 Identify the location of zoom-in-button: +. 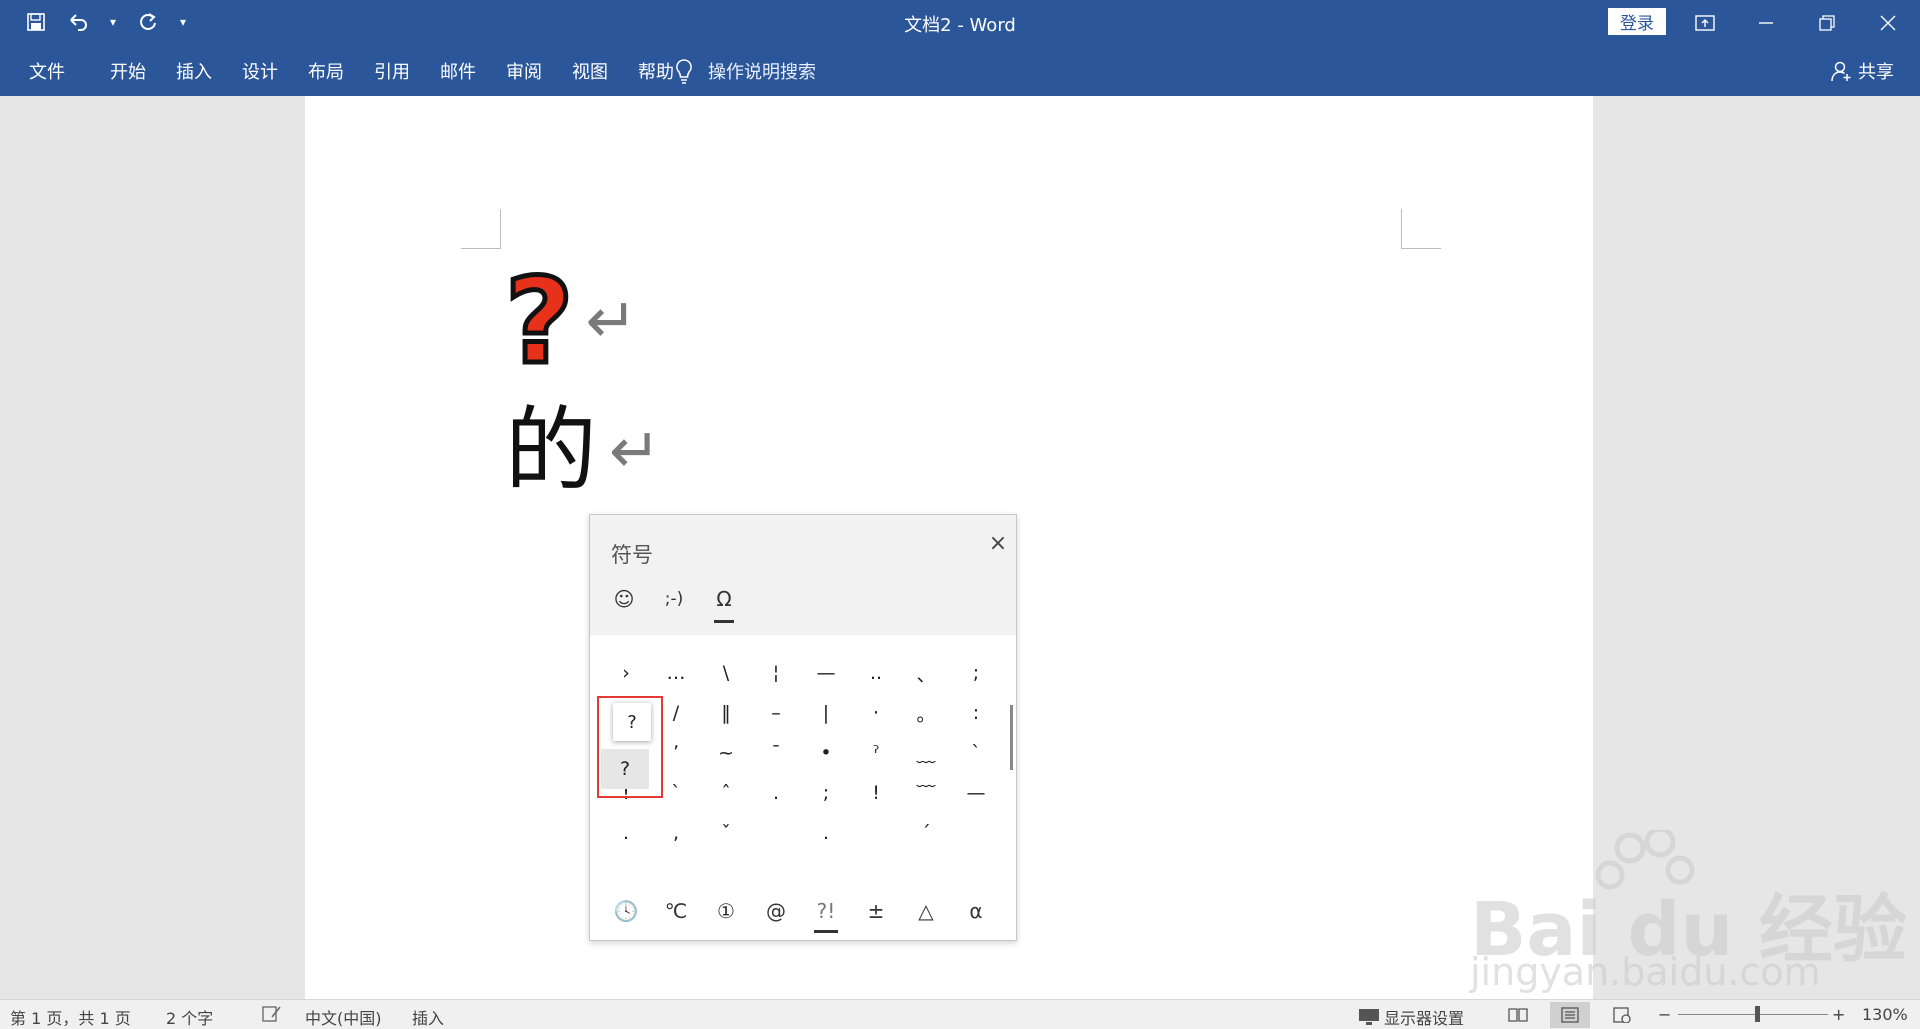
(1838, 1014).